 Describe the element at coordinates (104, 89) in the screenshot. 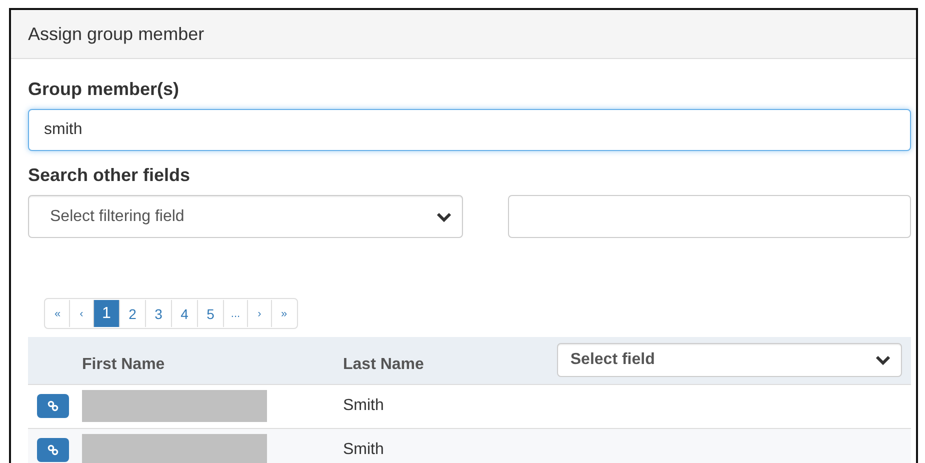

I see `field-label: Group member(s)` at that location.